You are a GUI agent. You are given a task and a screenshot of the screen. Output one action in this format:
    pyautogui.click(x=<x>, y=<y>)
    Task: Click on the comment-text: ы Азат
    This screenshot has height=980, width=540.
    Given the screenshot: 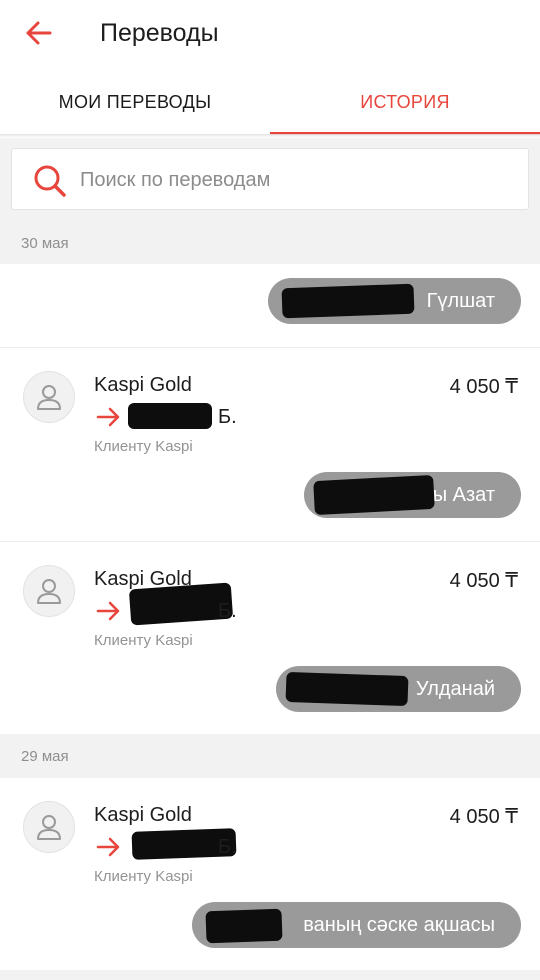 What is the action you would take?
    pyautogui.click(x=463, y=494)
    